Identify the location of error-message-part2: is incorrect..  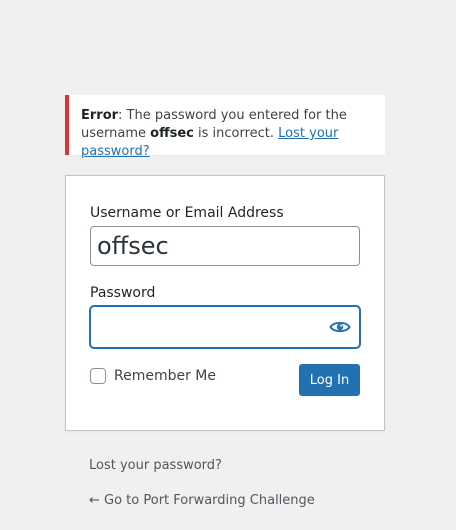
(236, 133).